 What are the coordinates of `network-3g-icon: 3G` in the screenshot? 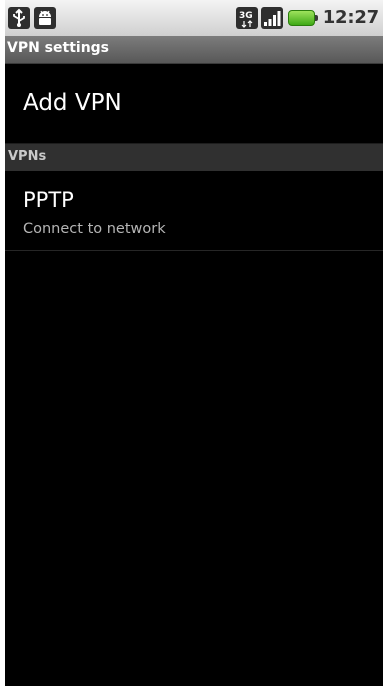 It's located at (247, 18).